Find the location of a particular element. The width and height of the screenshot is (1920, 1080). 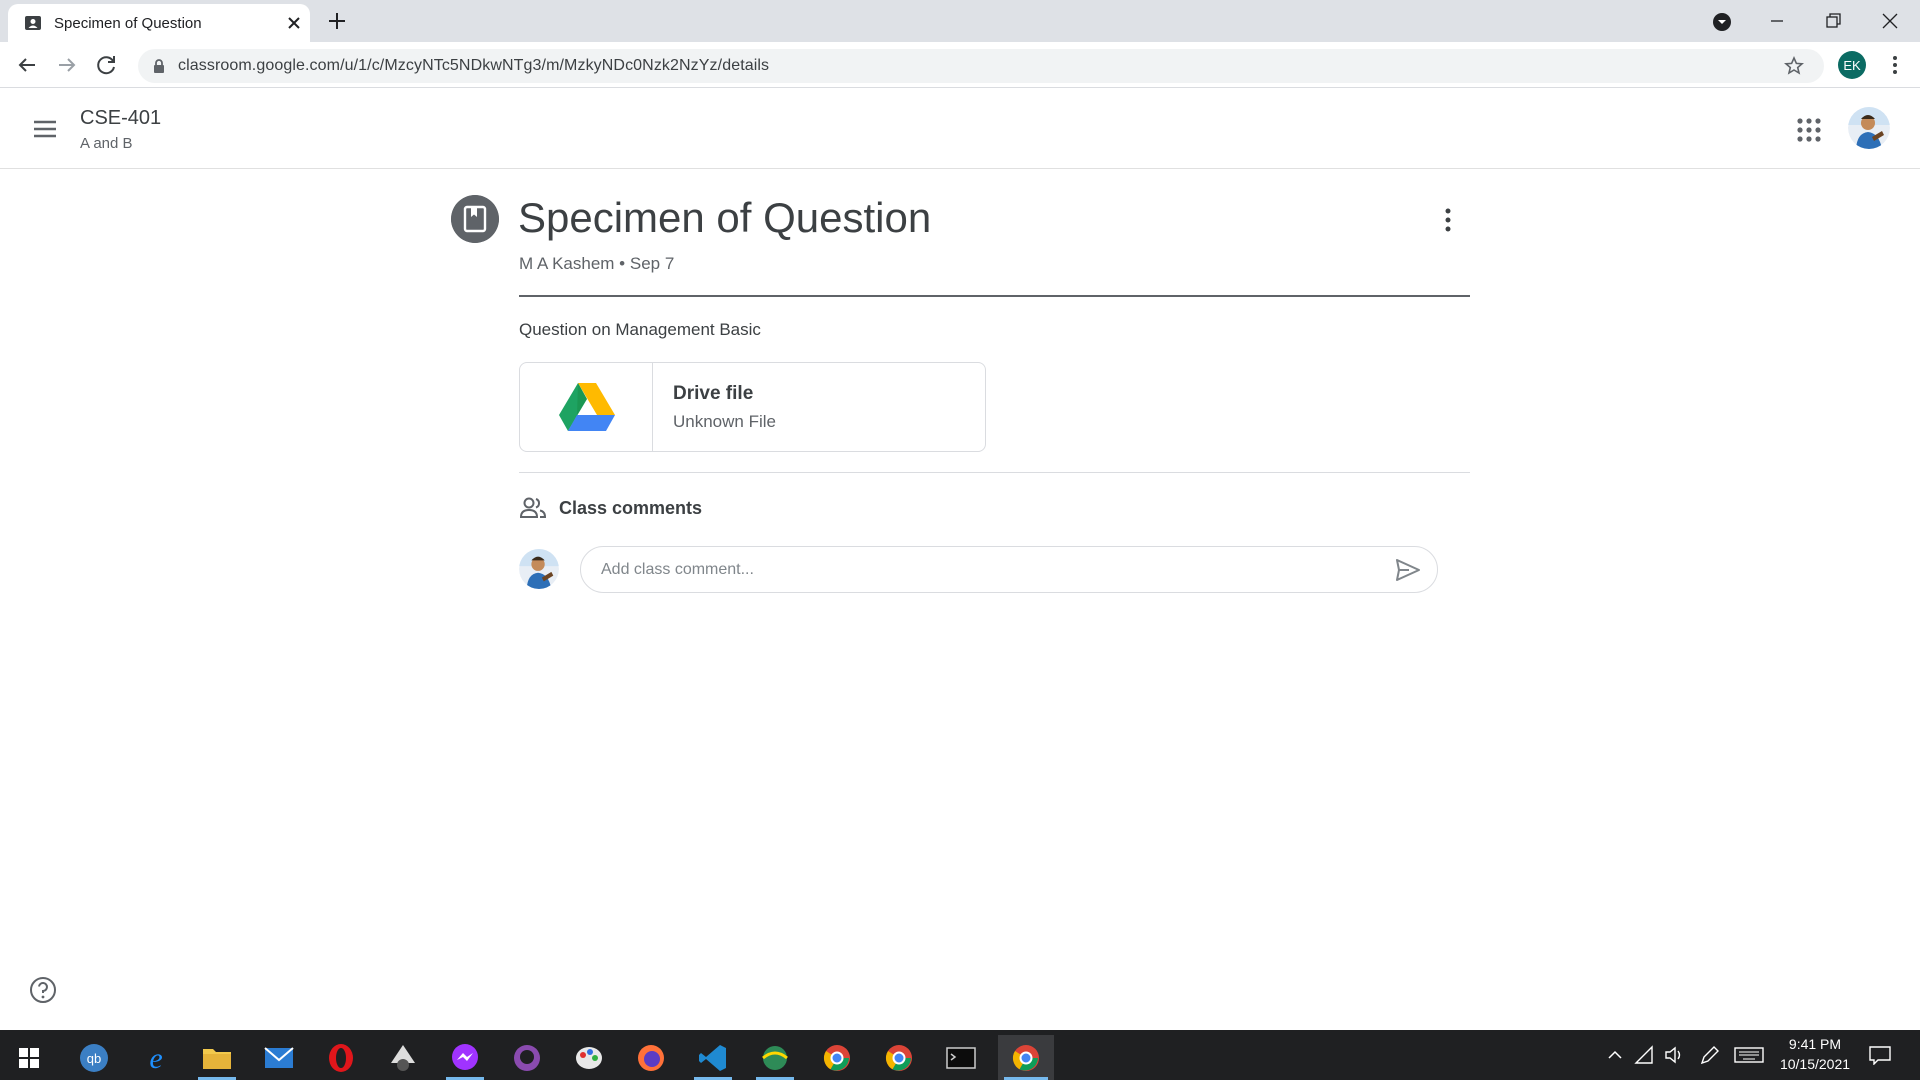

material-icon is located at coordinates (475, 219).